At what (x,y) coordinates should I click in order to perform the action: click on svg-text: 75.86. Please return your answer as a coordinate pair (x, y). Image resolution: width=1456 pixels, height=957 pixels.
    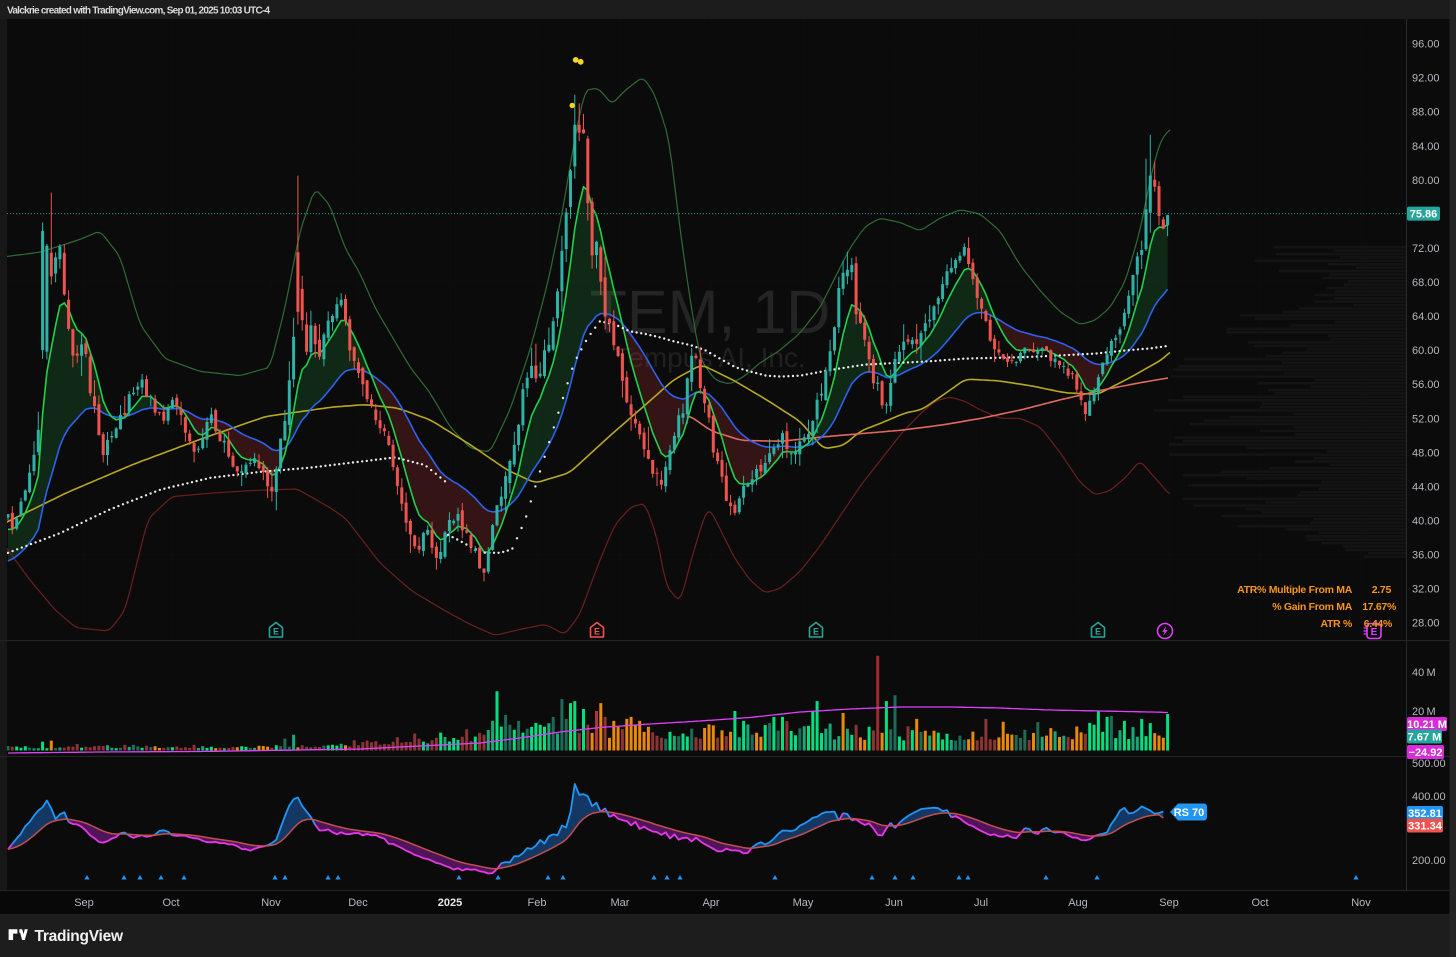
    Looking at the image, I should click on (1424, 215).